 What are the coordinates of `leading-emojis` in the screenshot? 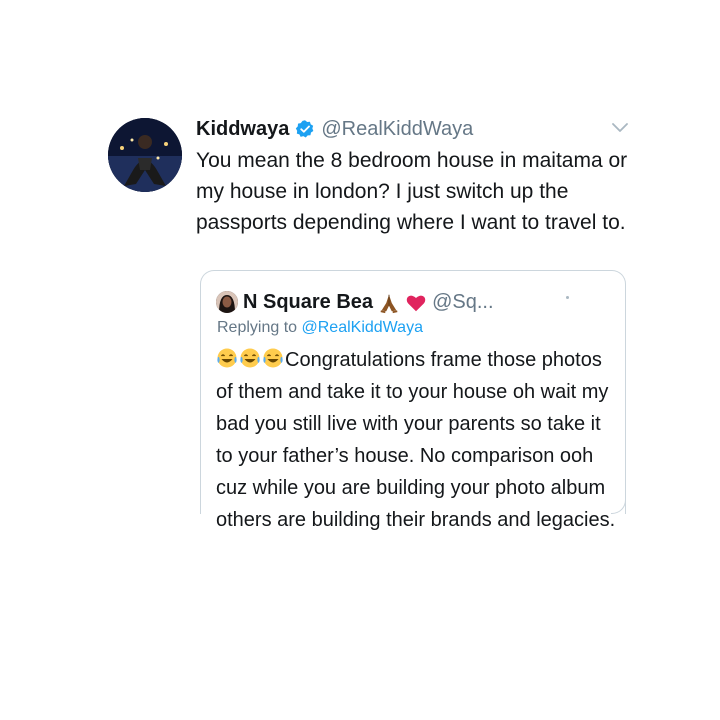 It's located at (250, 358).